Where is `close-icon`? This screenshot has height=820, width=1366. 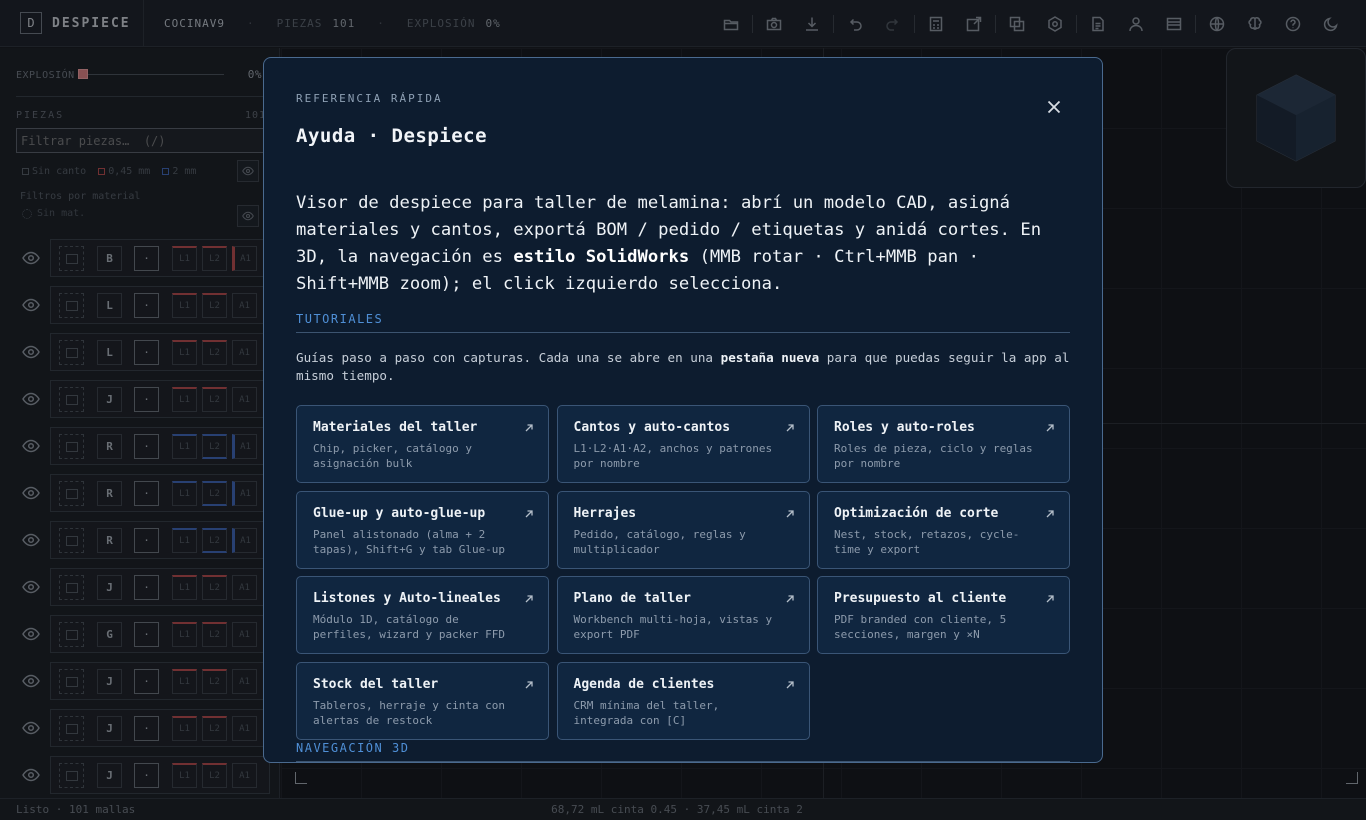
close-icon is located at coordinates (1054, 107).